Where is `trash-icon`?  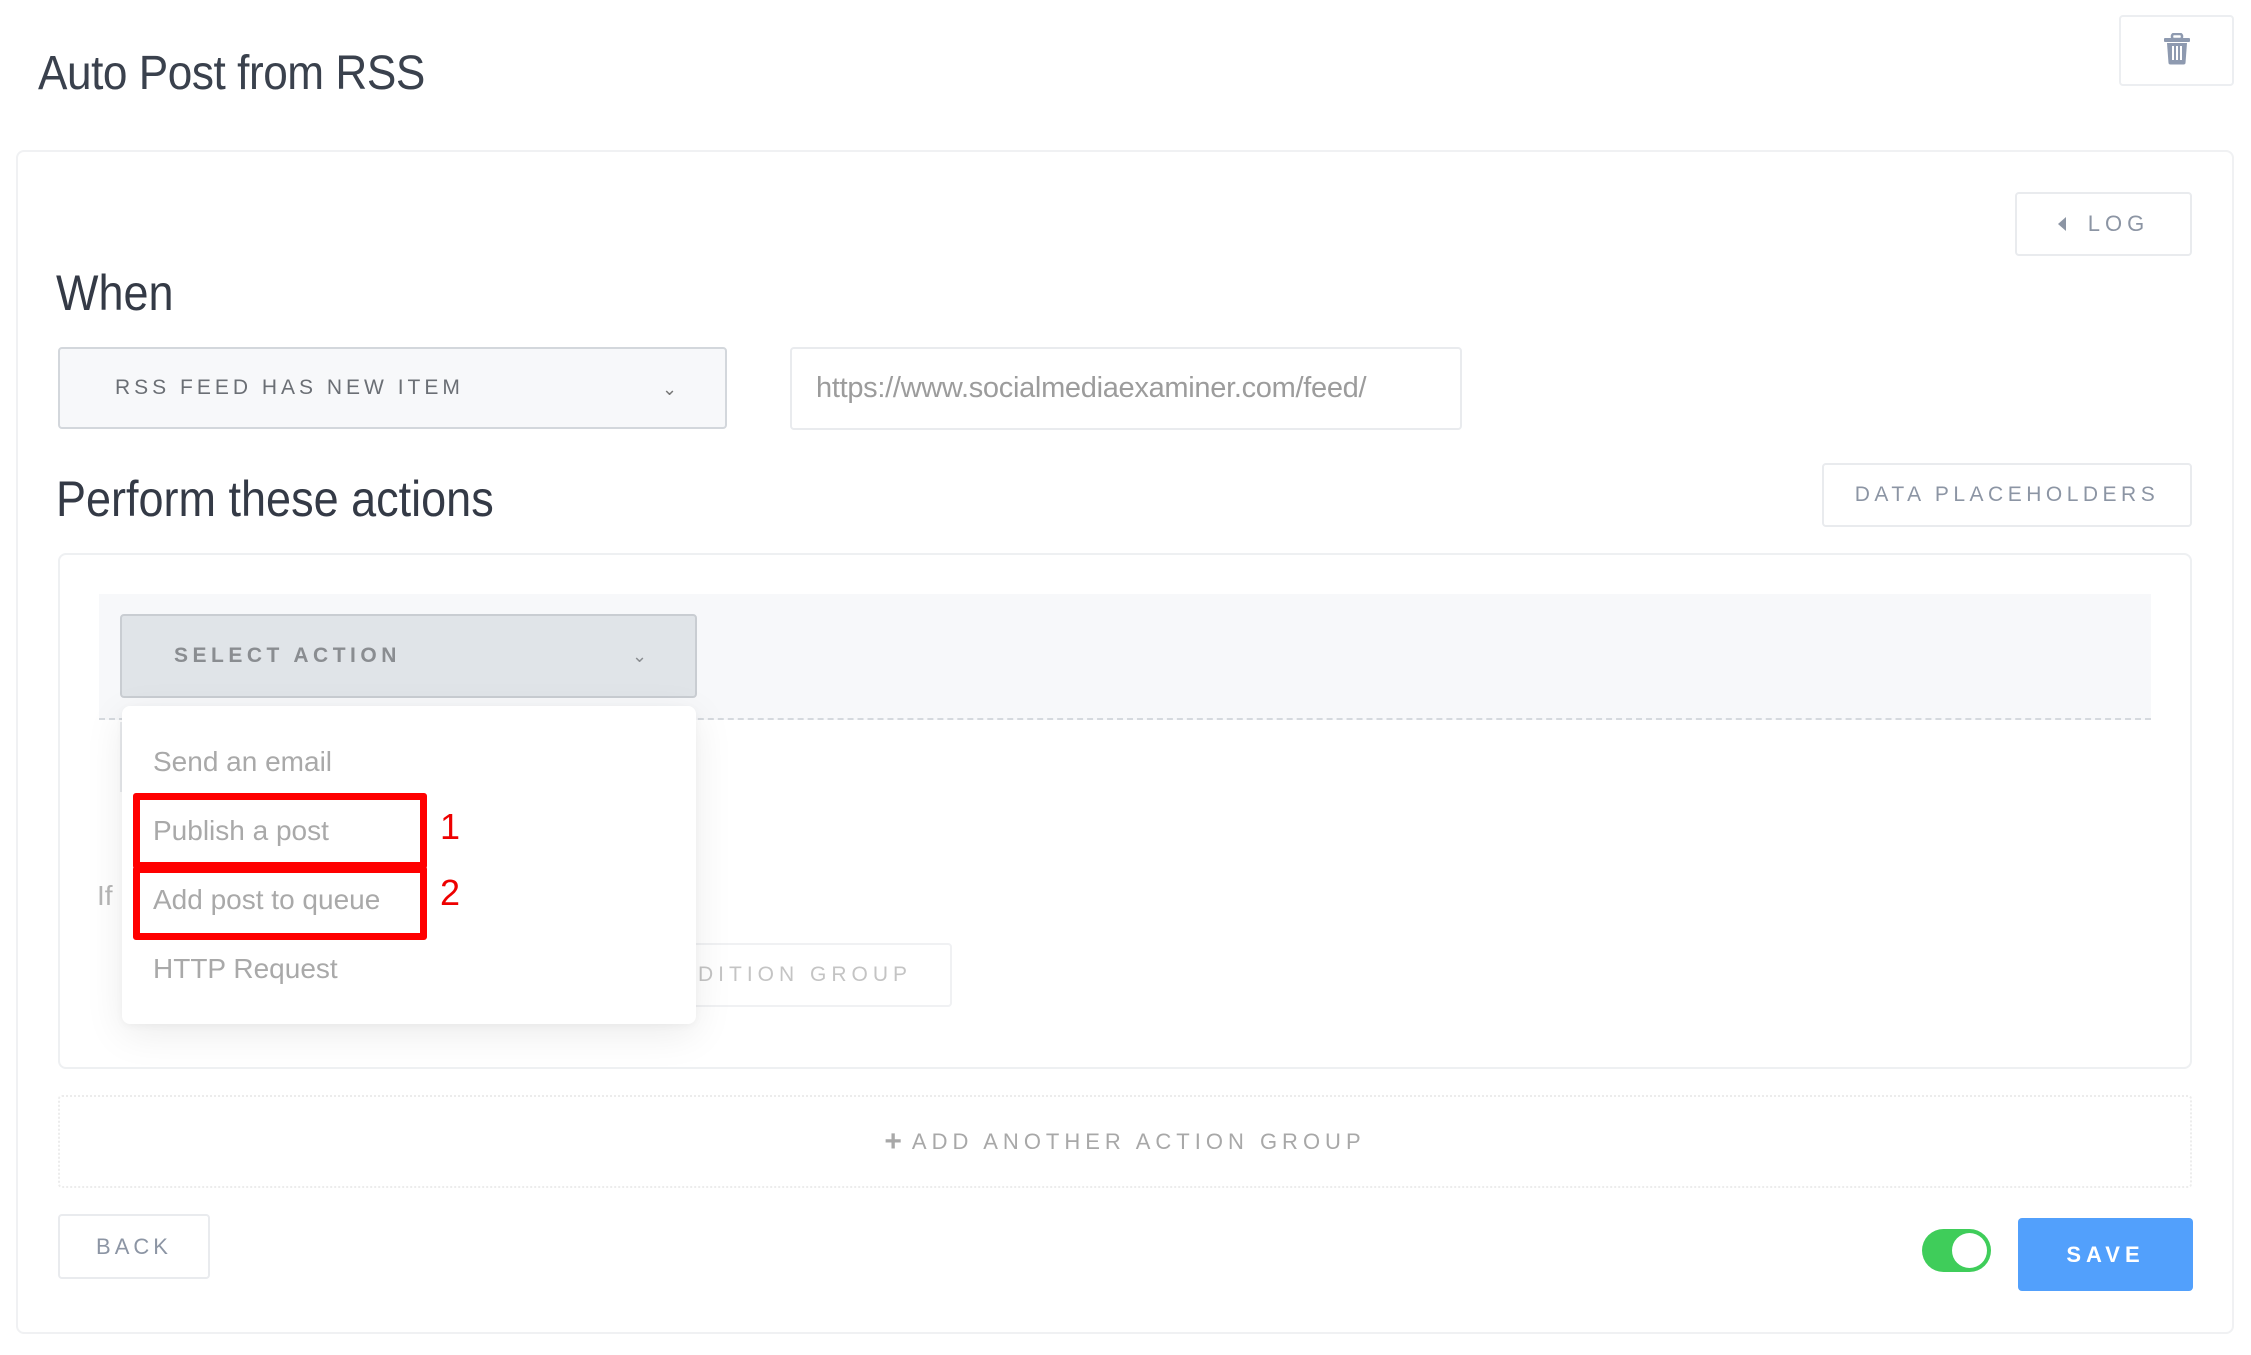
trash-icon is located at coordinates (2177, 50).